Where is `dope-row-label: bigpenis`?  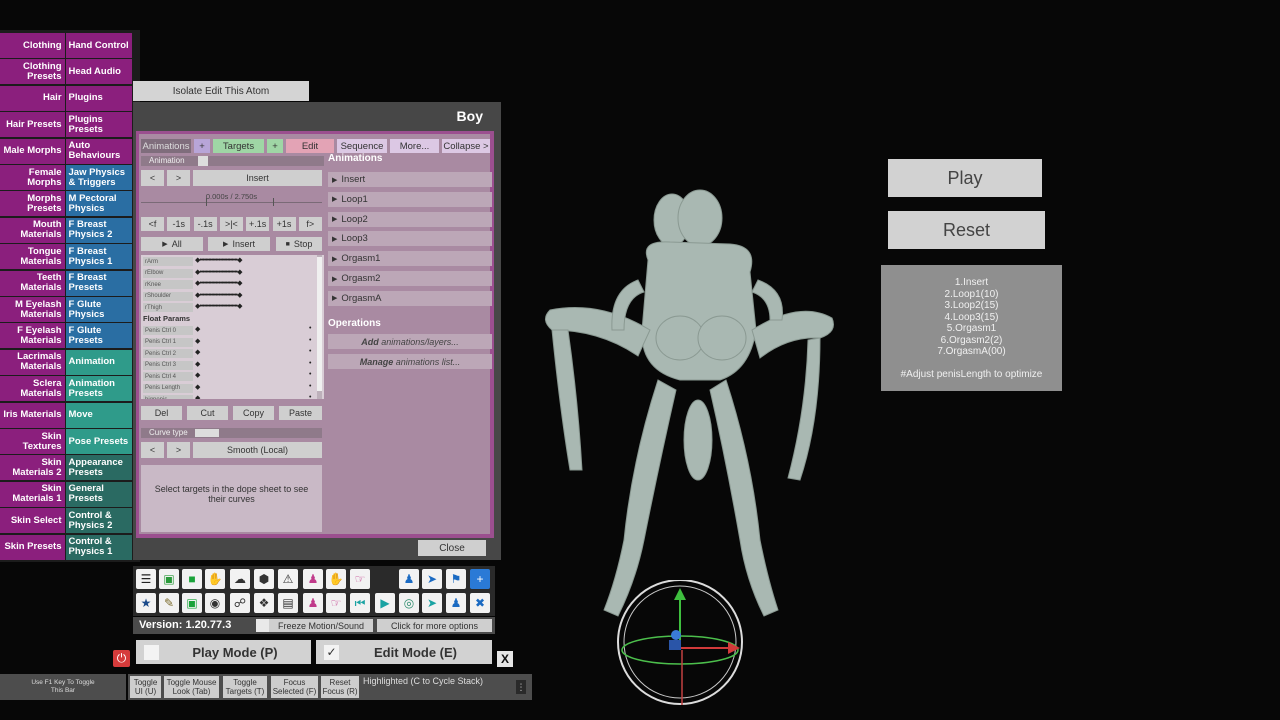
dope-row-label: bigpenis is located at coordinates (168, 397).